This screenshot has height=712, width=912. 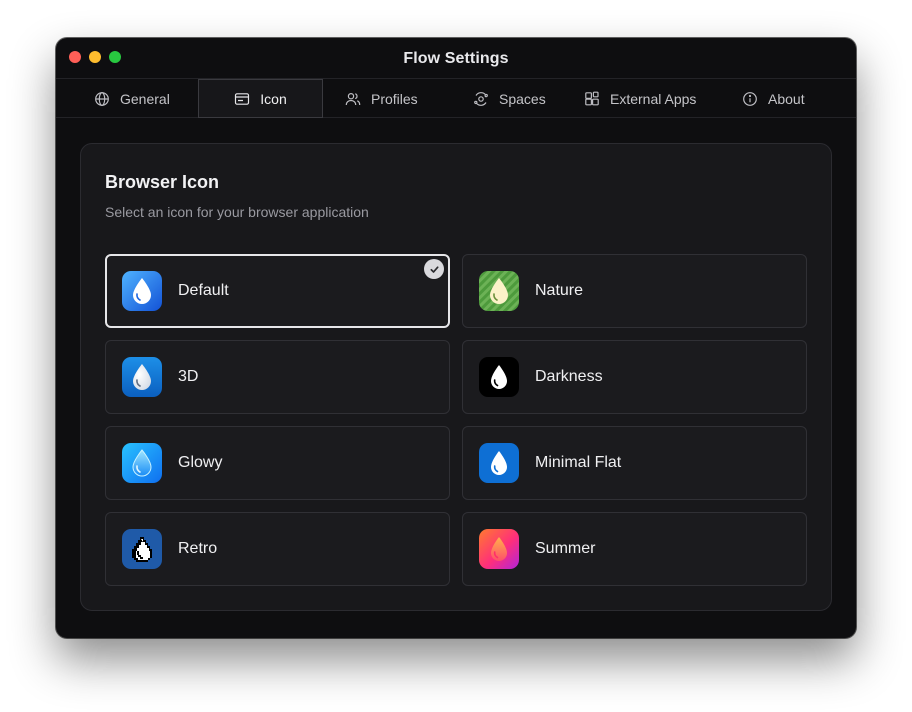 I want to click on tab-external-apps: External Apps, so click(x=640, y=98).